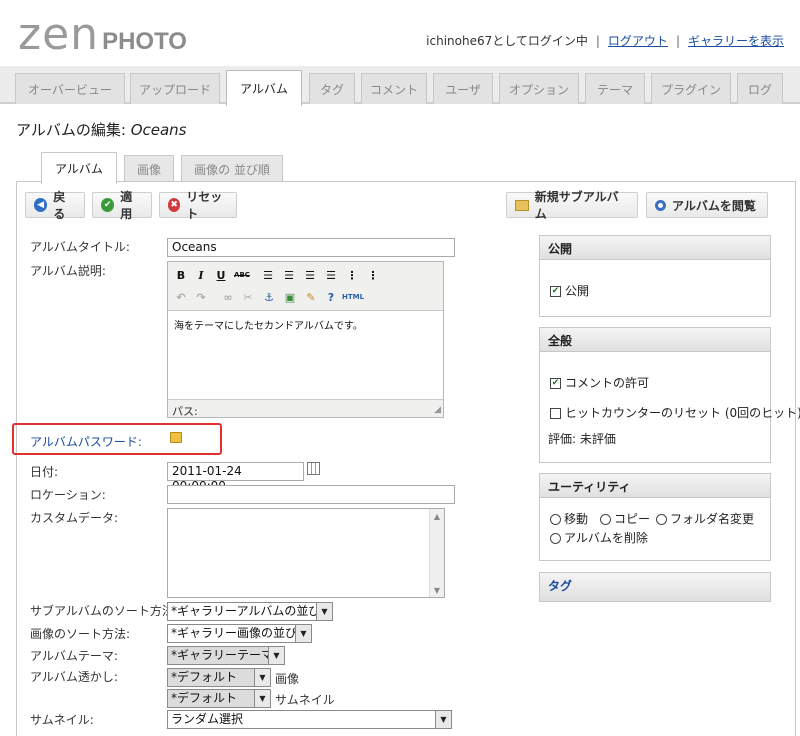 The height and width of the screenshot is (736, 800). I want to click on unlocked-lock-icon, so click(176, 437).